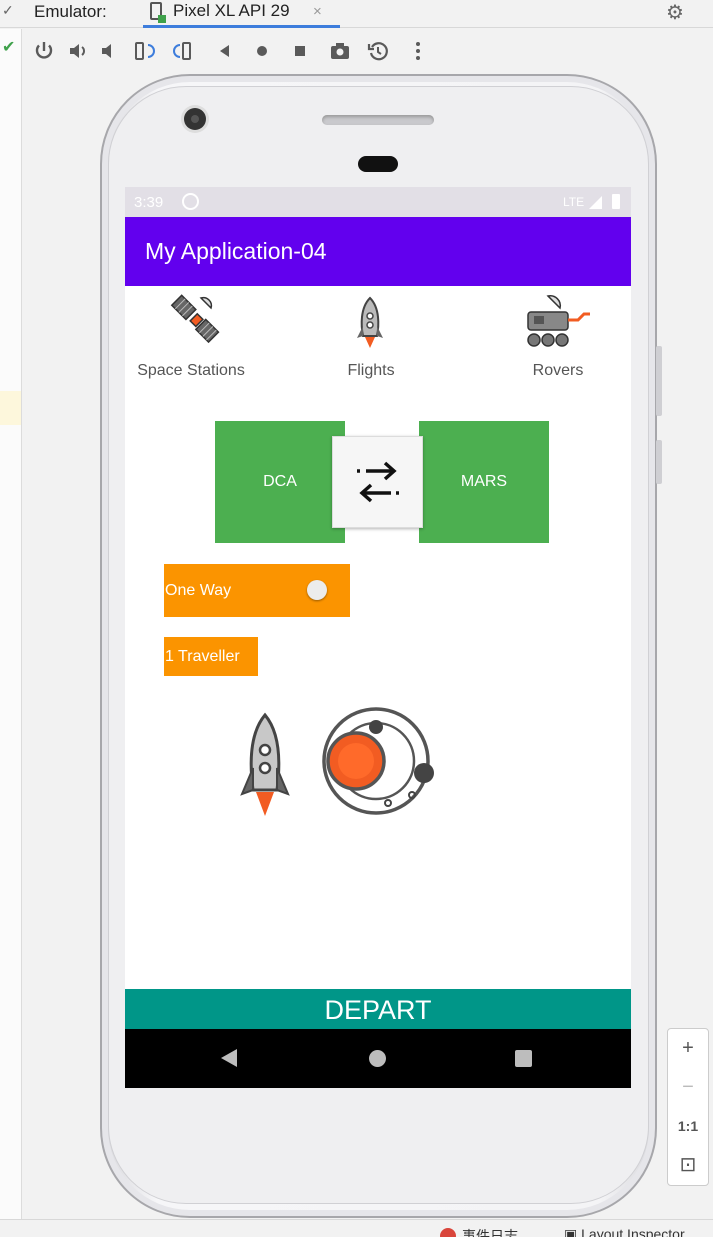  What do you see at coordinates (317, 590) in the screenshot?
I see `switch-thumb` at bounding box center [317, 590].